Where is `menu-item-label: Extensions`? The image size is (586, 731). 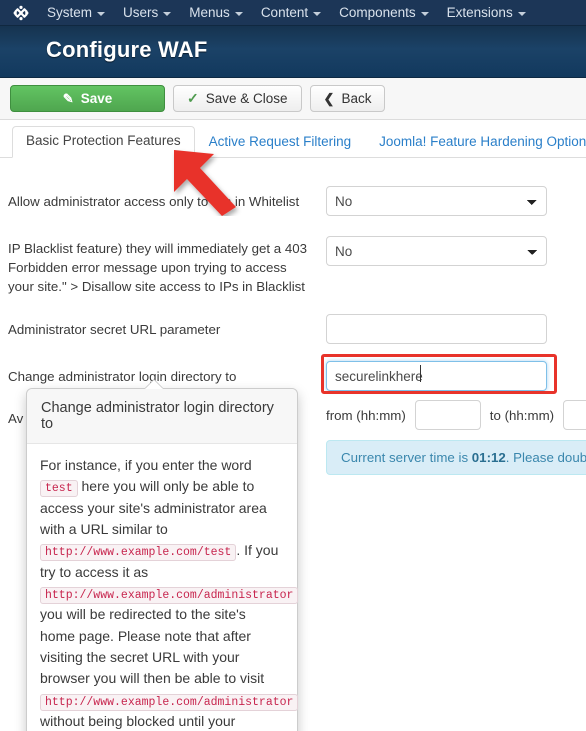 menu-item-label: Extensions is located at coordinates (479, 12).